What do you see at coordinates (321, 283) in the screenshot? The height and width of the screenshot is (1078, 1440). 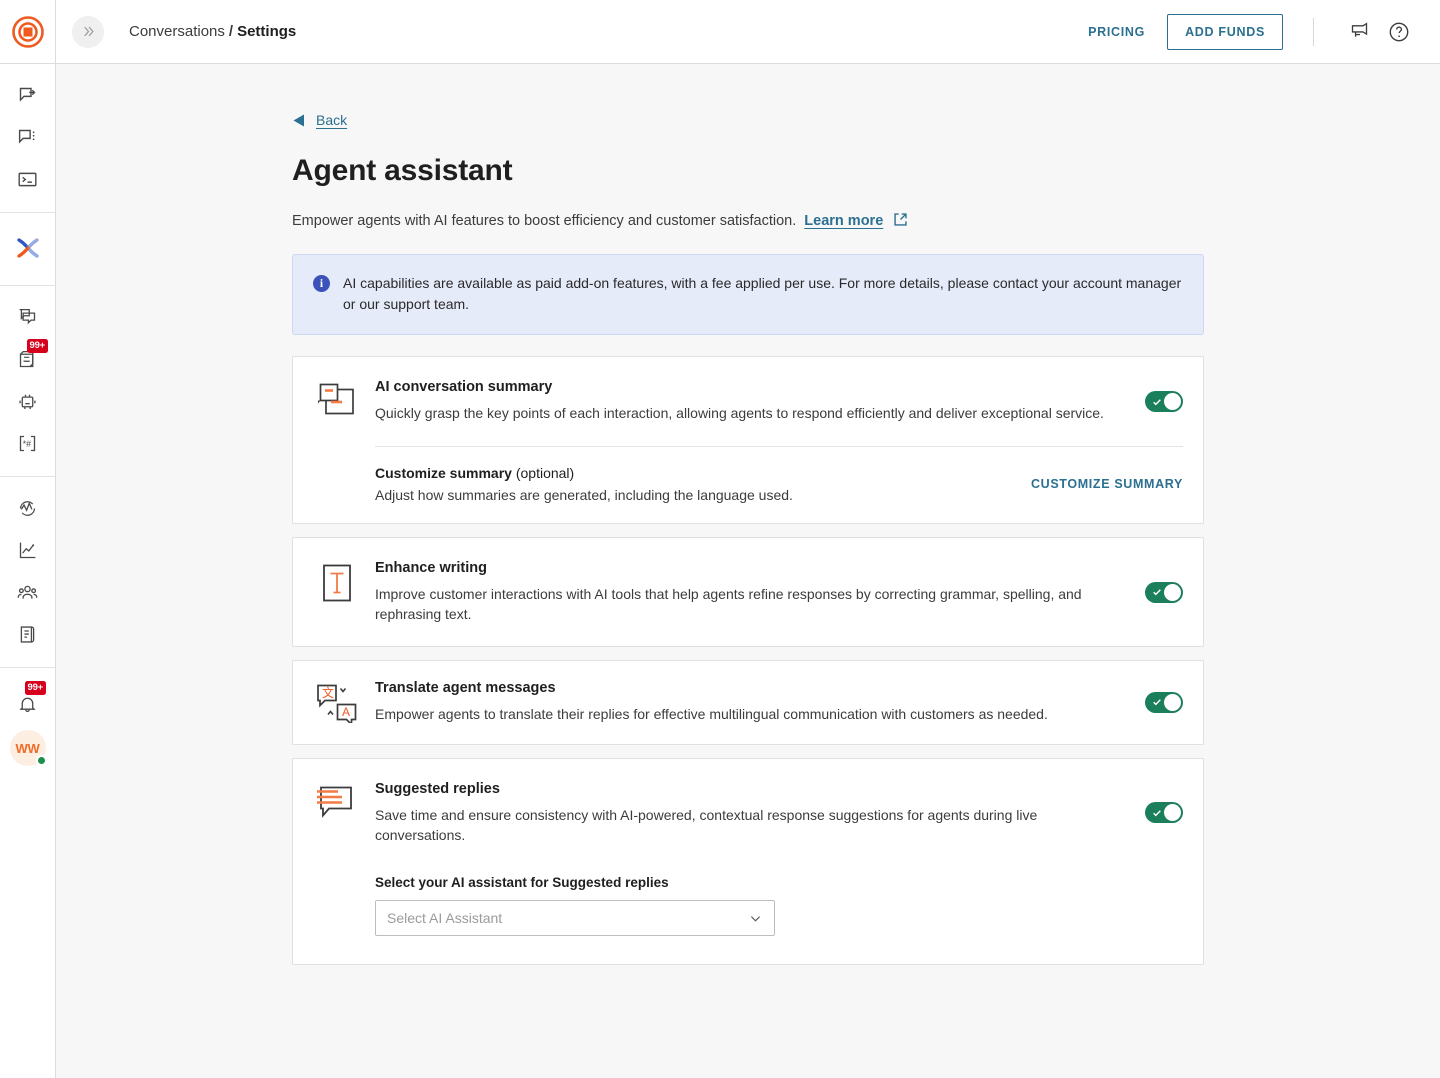 I see `info-icon: i` at bounding box center [321, 283].